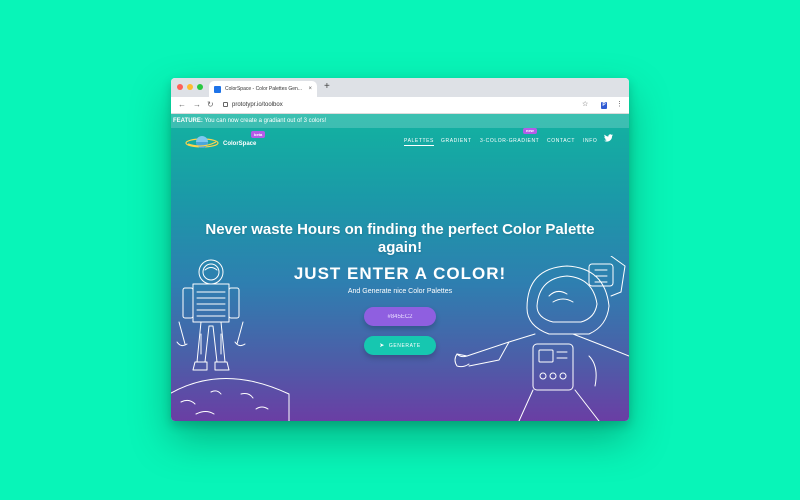  I want to click on browser-tab: ColorSpace - Color Palettes Gen... ×, so click(263, 89).